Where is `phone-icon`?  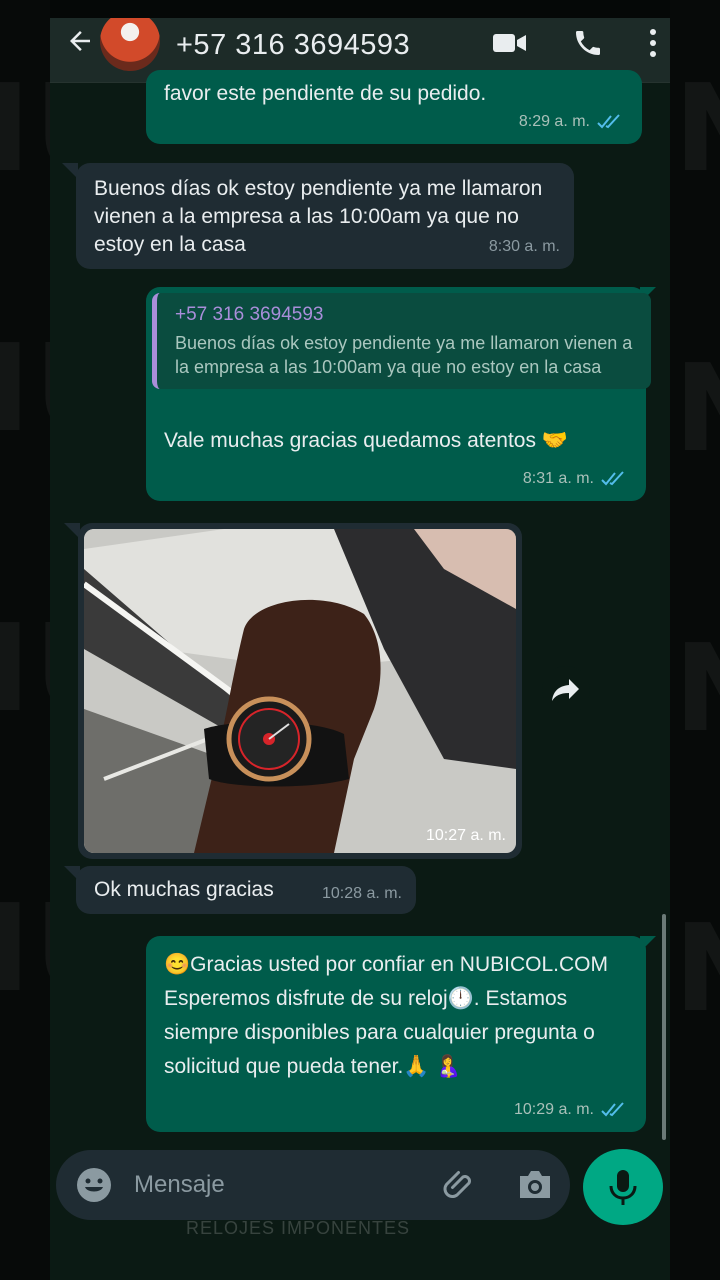
phone-icon is located at coordinates (588, 43).